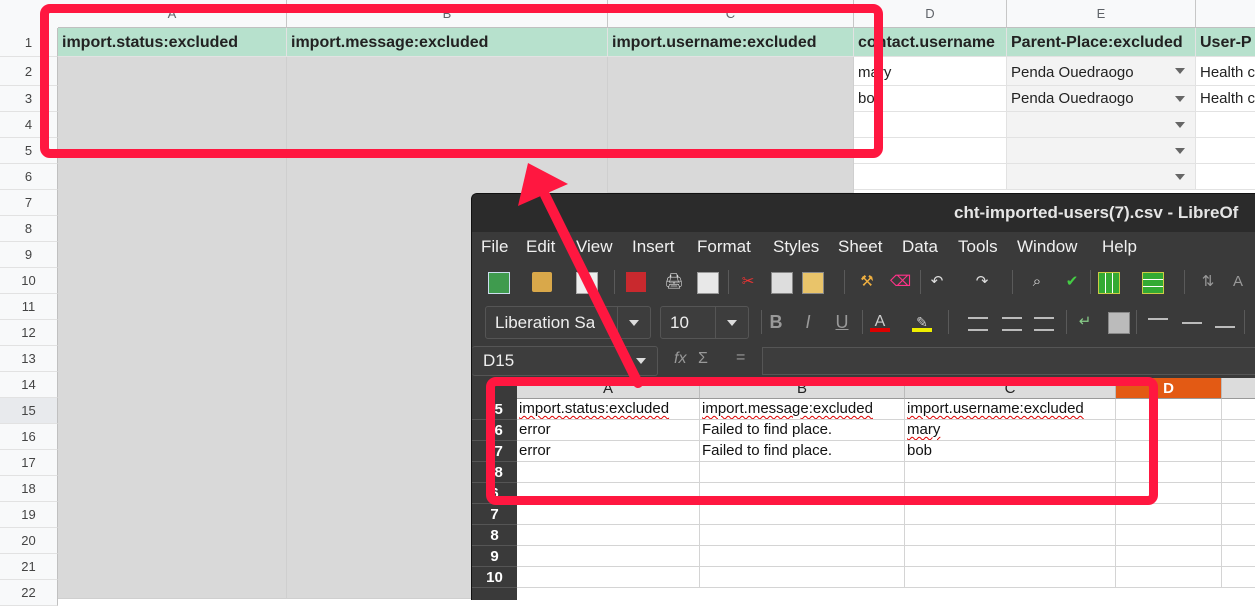 The height and width of the screenshot is (606, 1255). I want to click on annotation-arrow, so click(580, 275).